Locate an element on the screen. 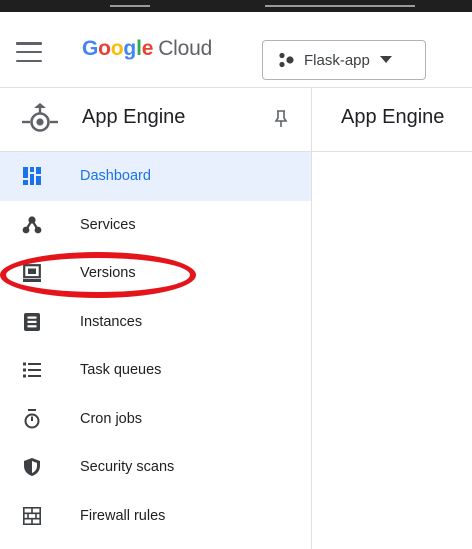 This screenshot has width=472, height=549. sidebar-item-cron-jobs: Cron jobs is located at coordinates (155, 419).